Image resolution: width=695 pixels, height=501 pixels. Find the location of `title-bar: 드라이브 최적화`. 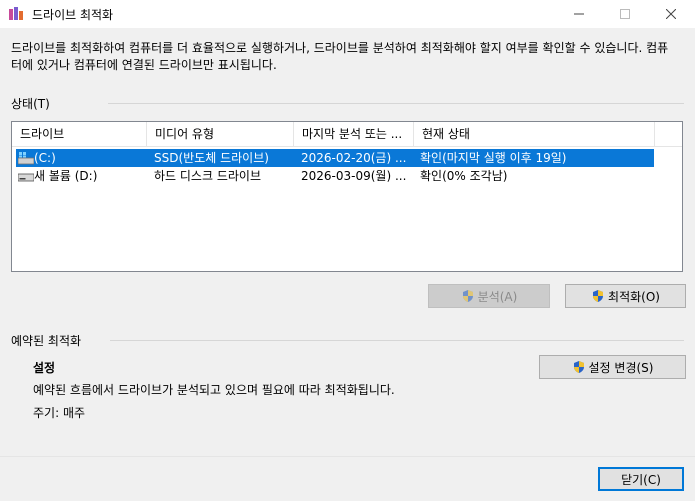

title-bar: 드라이브 최적화 is located at coordinates (347, 14).